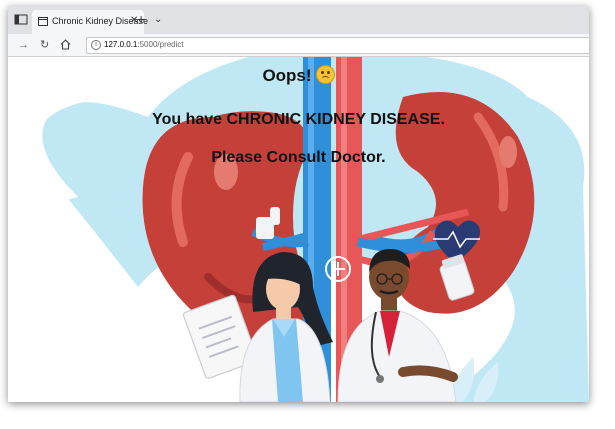 The height and width of the screenshot is (429, 615). Describe the element at coordinates (287, 75) in the screenshot. I see `oops-text: Oops!` at that location.